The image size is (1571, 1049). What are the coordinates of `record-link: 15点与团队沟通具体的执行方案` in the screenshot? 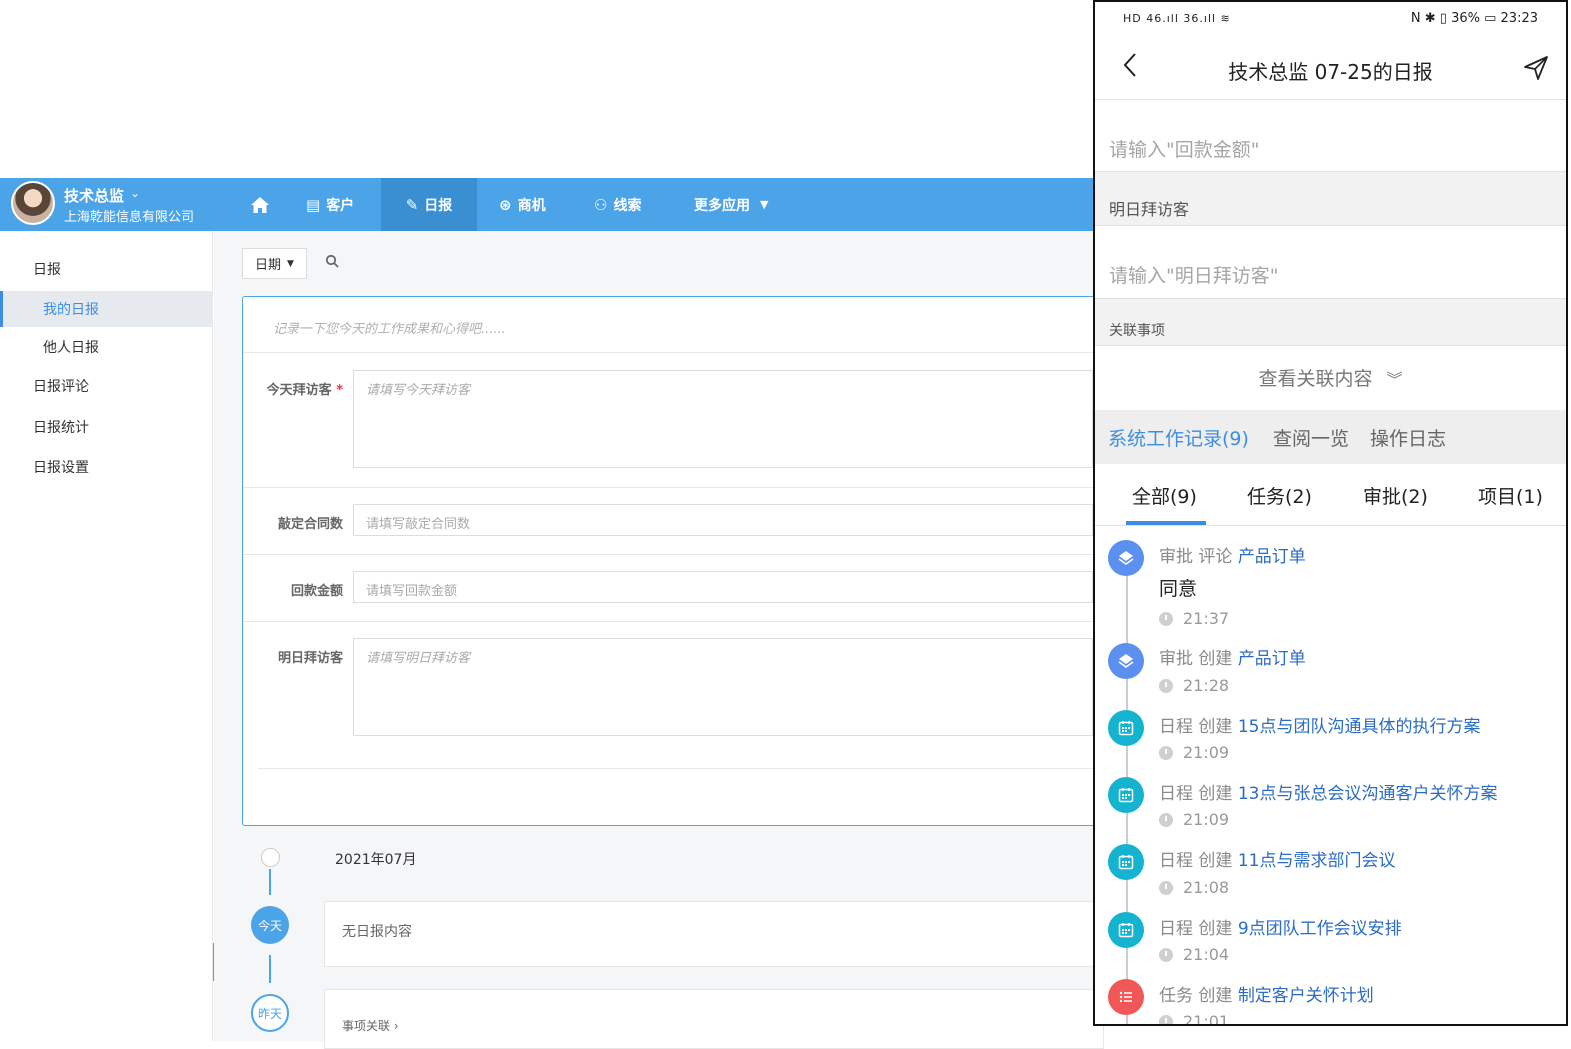 It's located at (1359, 727).